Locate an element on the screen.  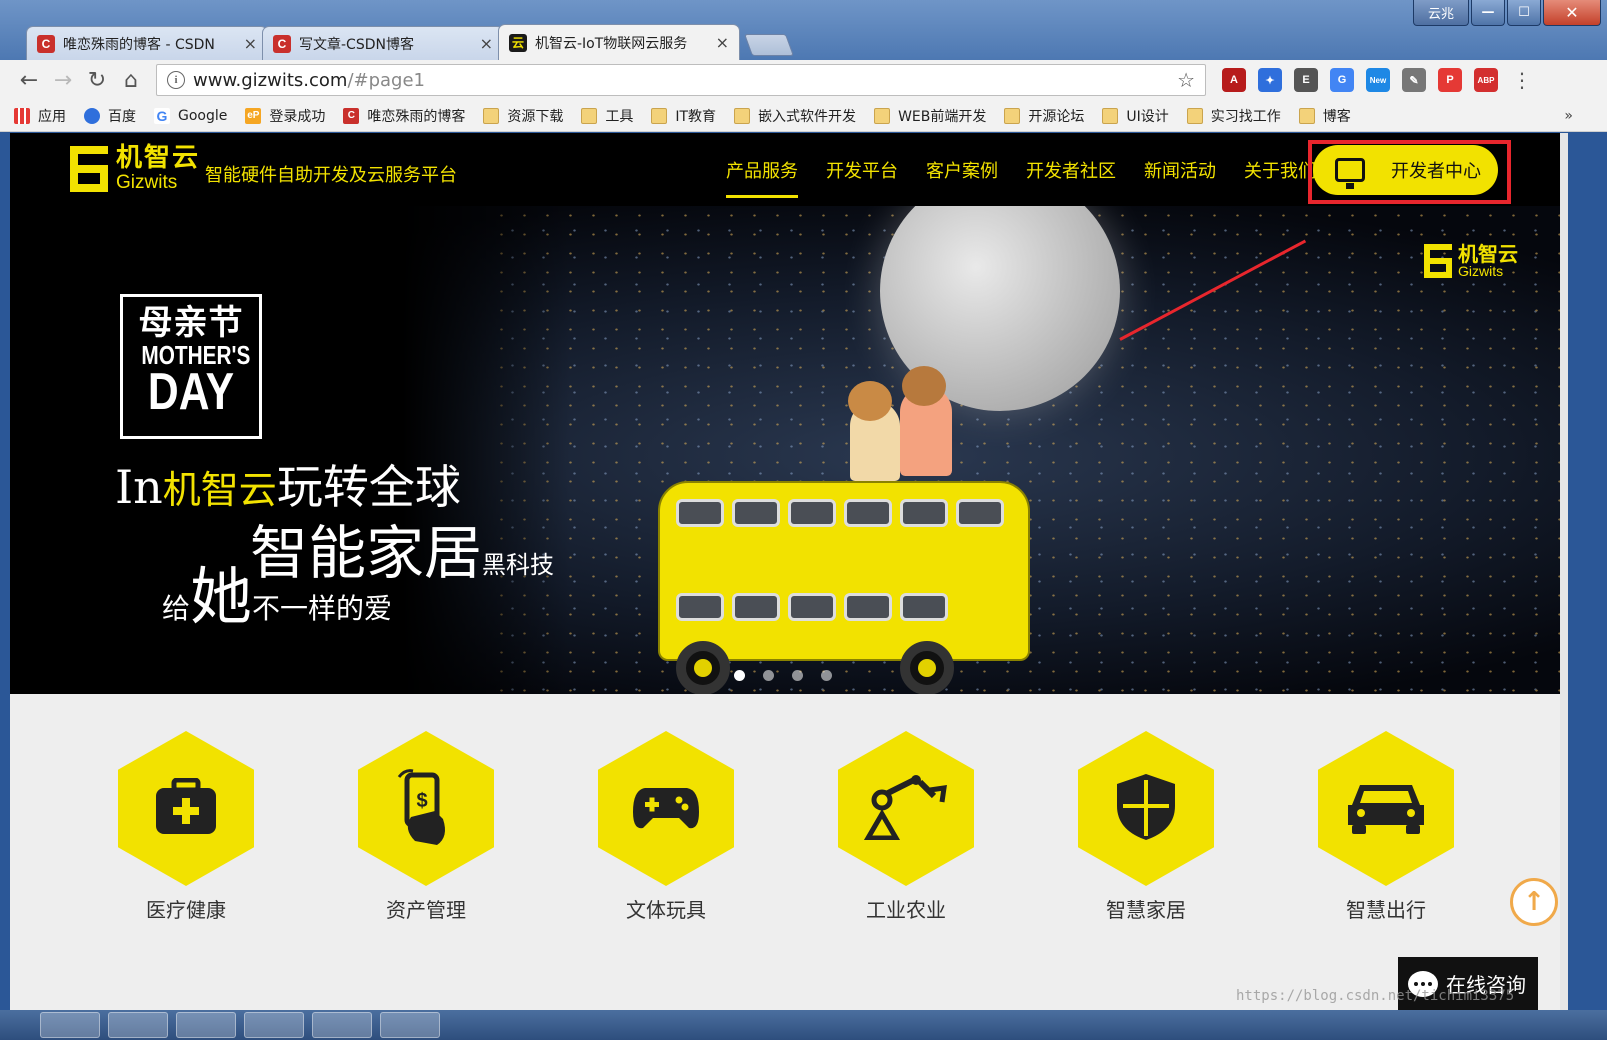
forward-button: → is located at coordinates (63, 80).